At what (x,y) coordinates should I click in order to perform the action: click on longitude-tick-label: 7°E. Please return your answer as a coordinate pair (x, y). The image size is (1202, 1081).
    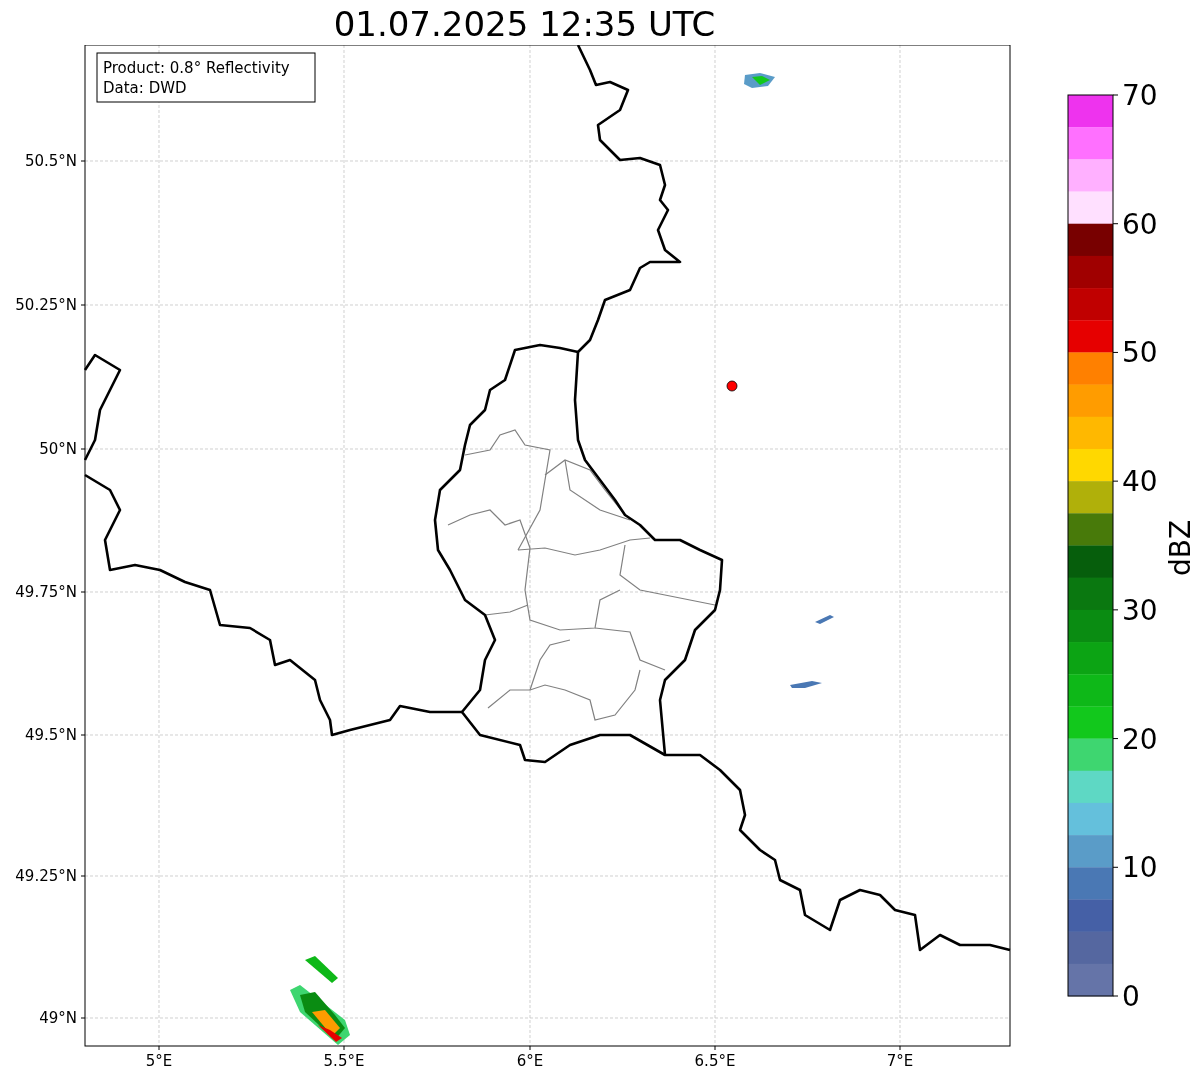
    Looking at the image, I should click on (900, 1061).